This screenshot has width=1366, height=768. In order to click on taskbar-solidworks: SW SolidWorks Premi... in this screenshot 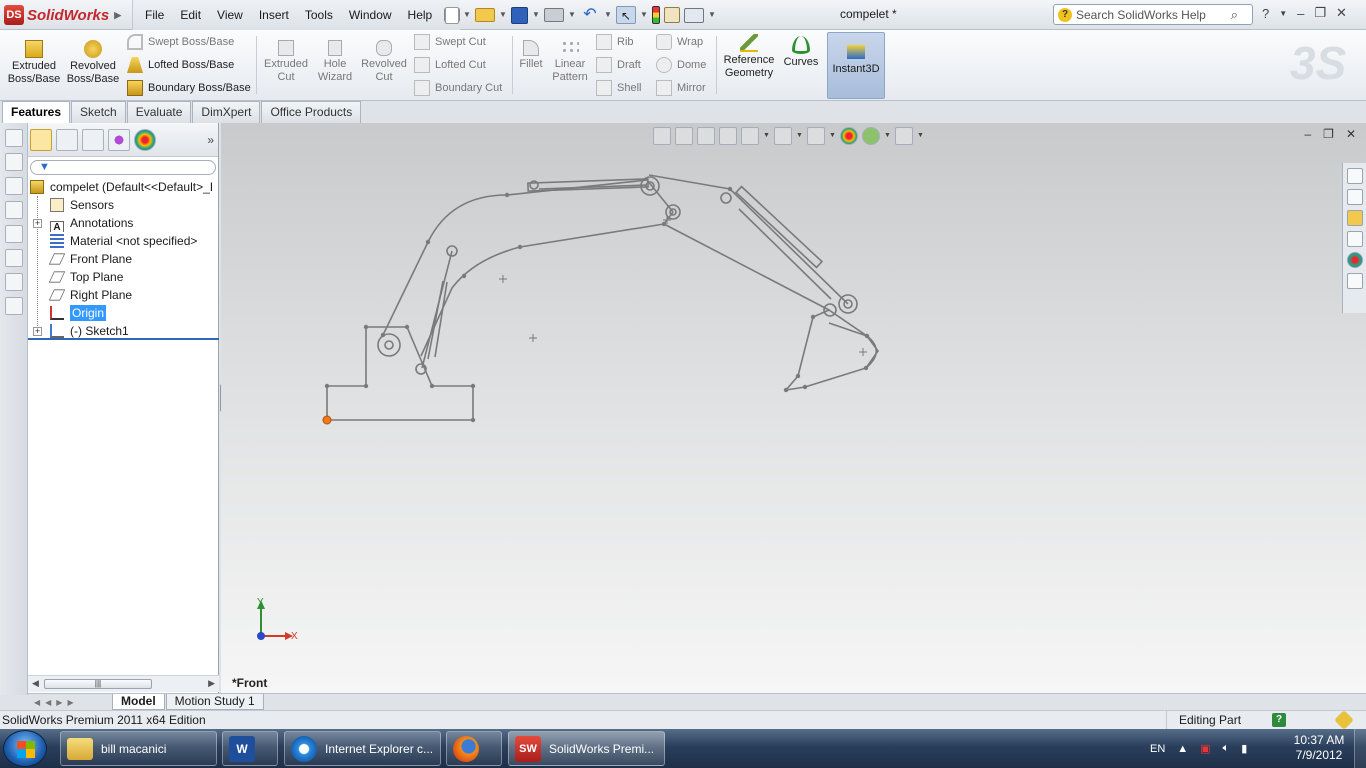, I will do `click(586, 748)`.